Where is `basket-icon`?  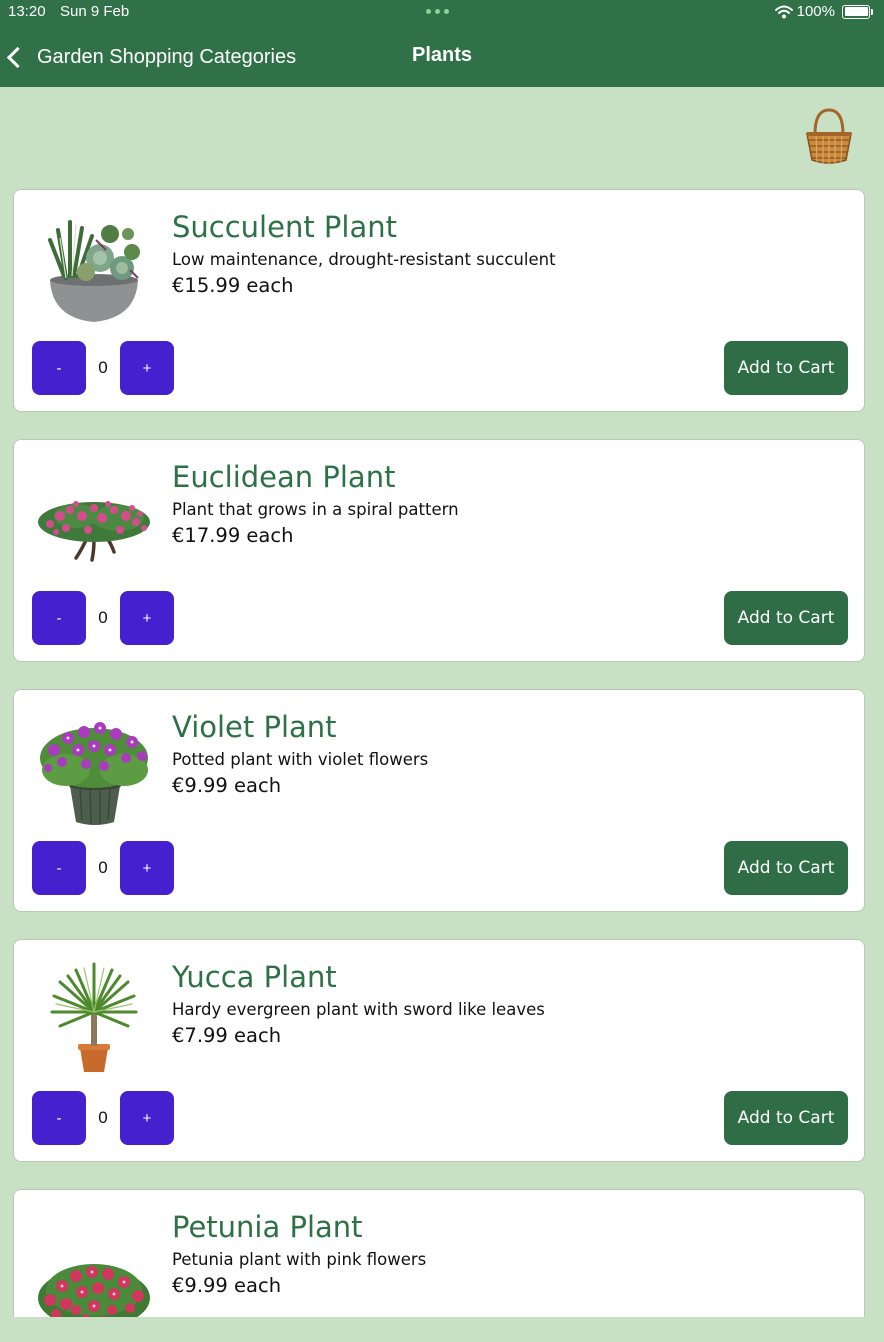
basket-icon is located at coordinates (829, 136).